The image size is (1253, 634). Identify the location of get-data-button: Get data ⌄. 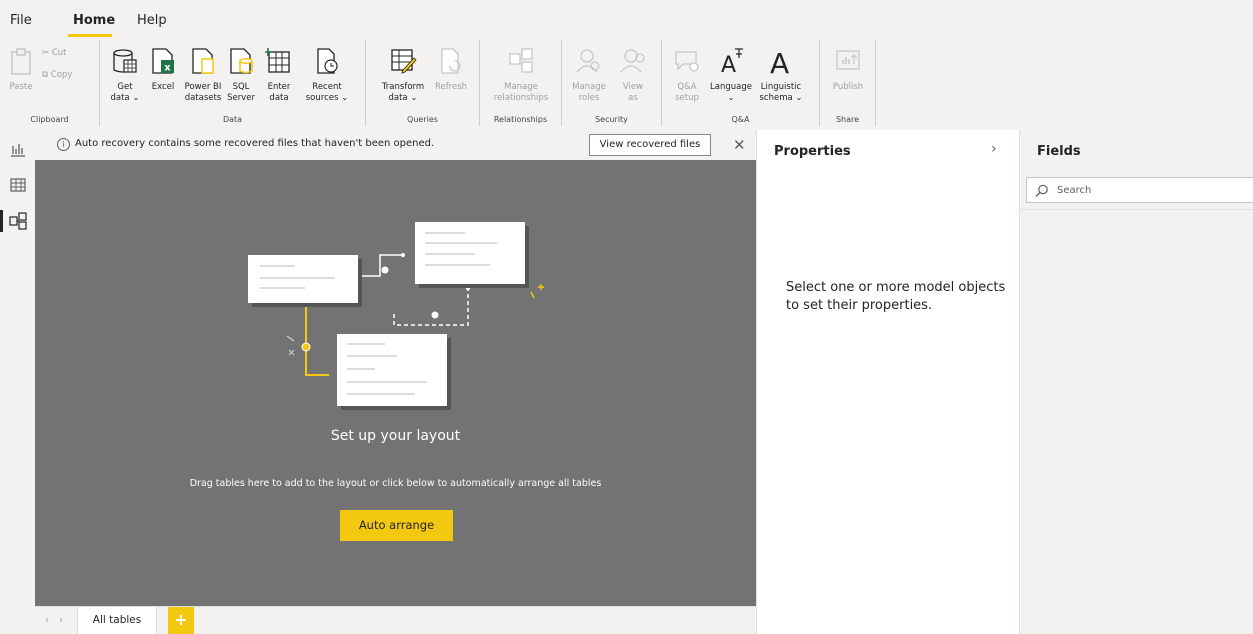
(125, 75).